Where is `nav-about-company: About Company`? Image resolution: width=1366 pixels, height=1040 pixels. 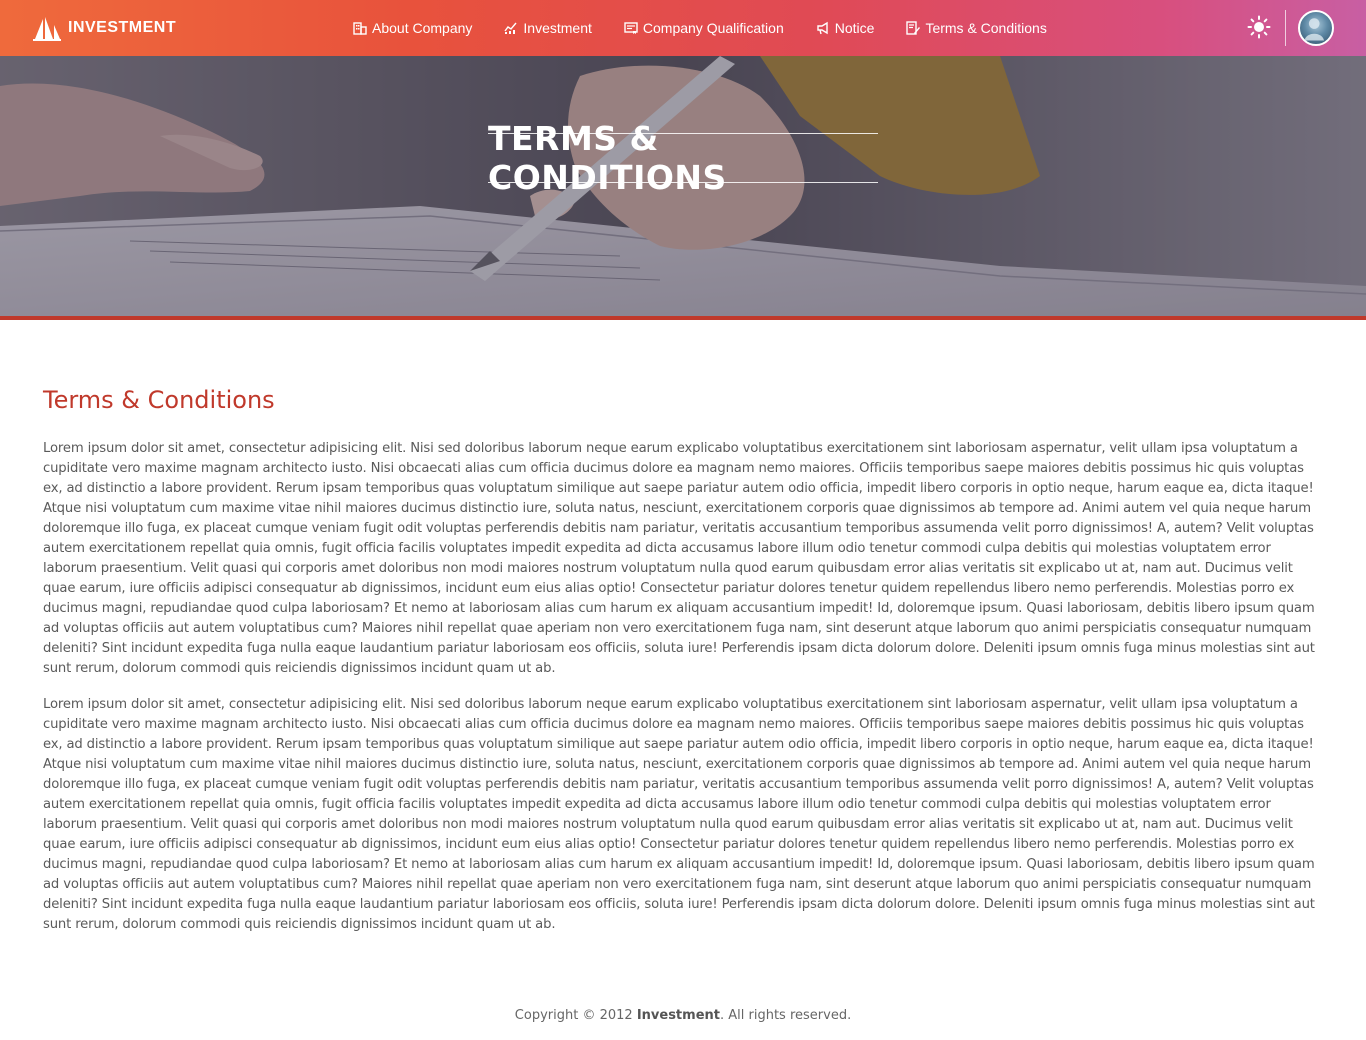
nav-about-company: About Company is located at coordinates (412, 28).